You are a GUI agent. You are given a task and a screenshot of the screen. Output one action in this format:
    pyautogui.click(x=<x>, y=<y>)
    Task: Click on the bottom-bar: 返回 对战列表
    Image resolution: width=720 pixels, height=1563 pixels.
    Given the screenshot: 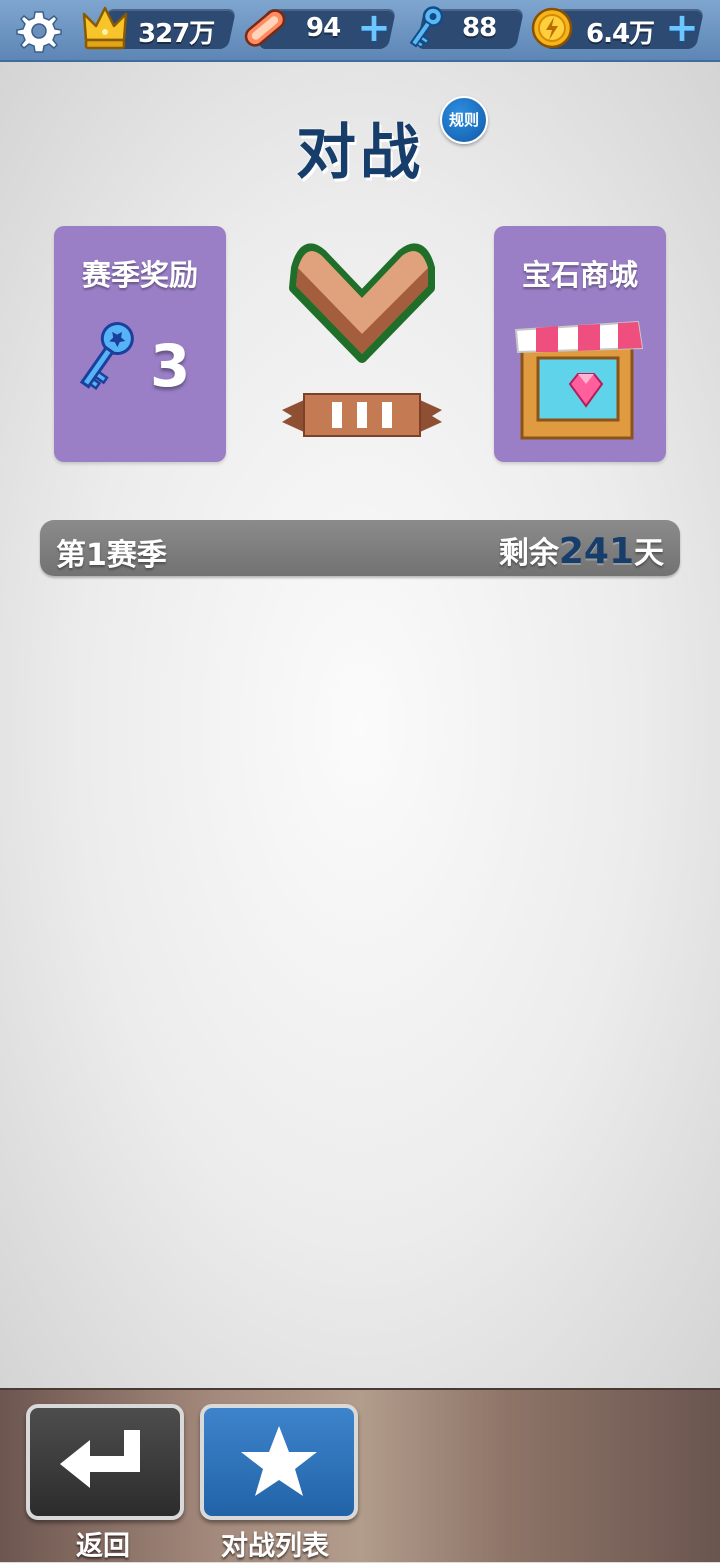 What is the action you would take?
    pyautogui.click(x=360, y=1475)
    